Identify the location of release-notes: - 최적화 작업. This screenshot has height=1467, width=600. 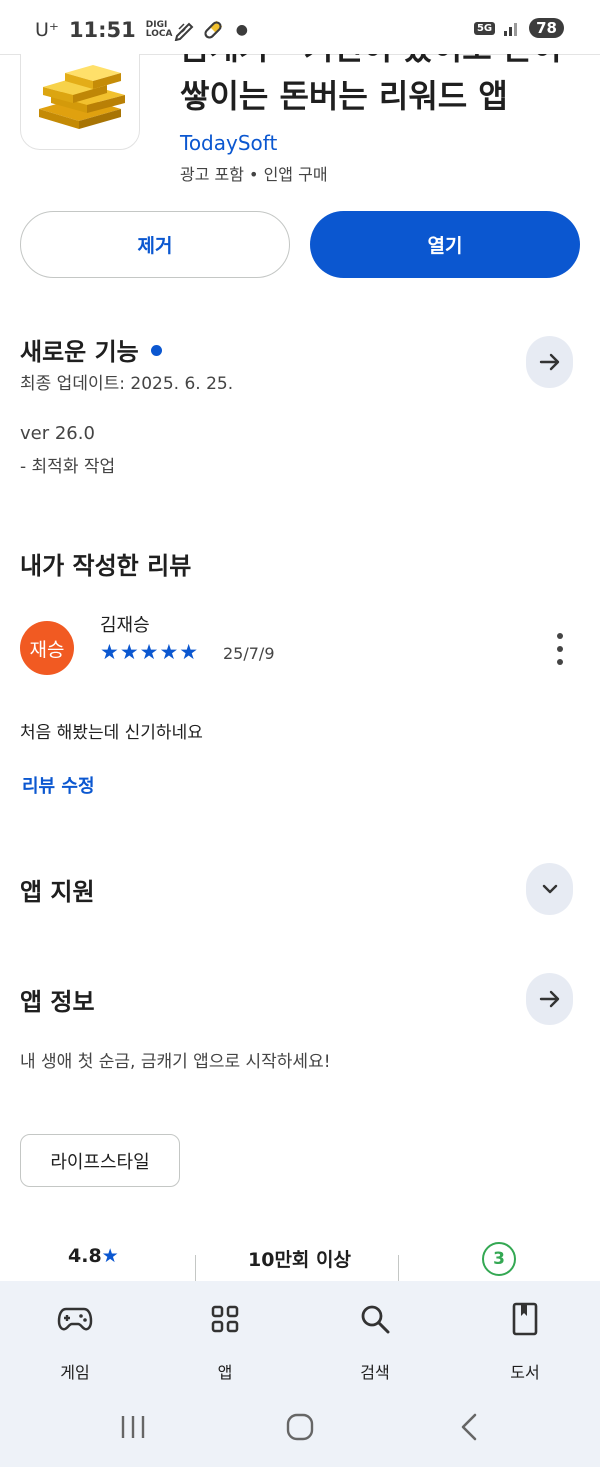
(68, 467).